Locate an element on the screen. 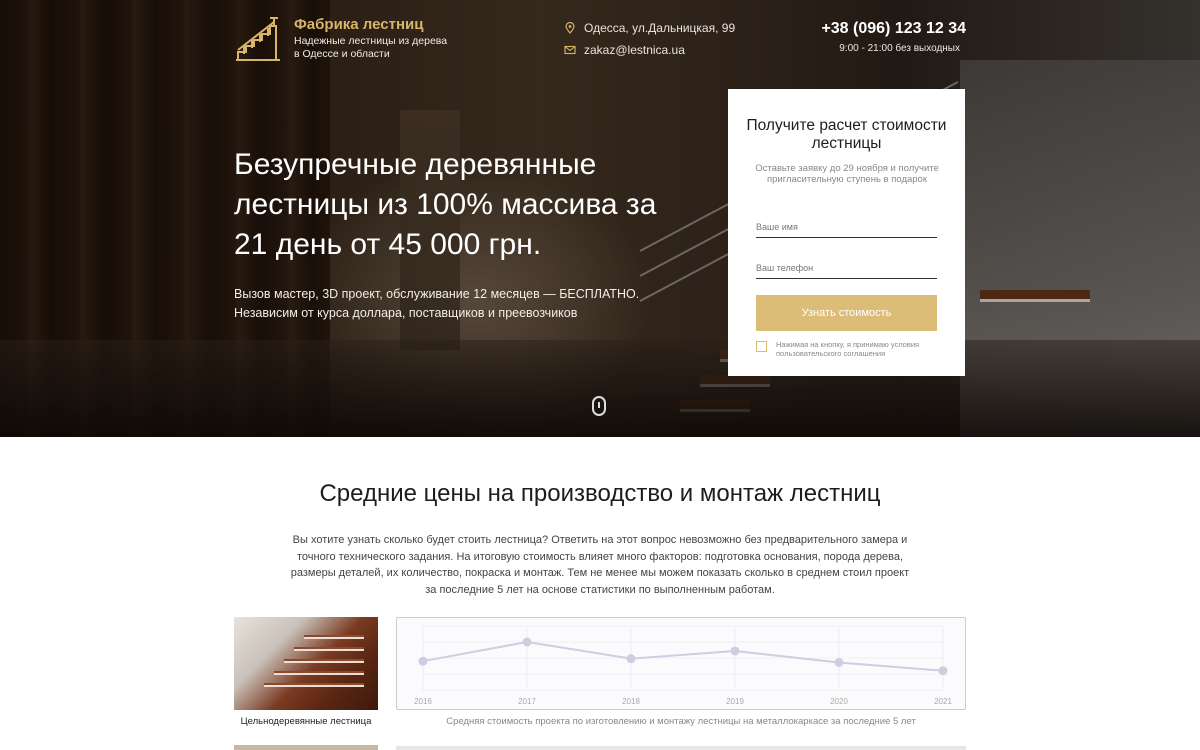 The image size is (1200, 750). agreement-checkbox is located at coordinates (761, 346).